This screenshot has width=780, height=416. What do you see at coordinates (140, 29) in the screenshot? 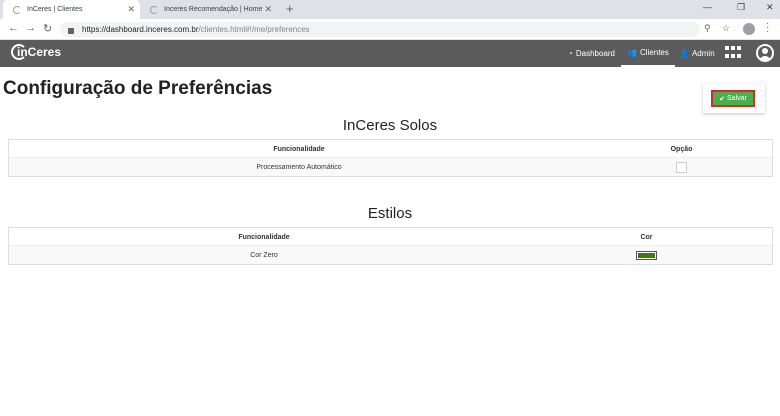
I see `url-host: https://dashboard.inceres.com.br` at bounding box center [140, 29].